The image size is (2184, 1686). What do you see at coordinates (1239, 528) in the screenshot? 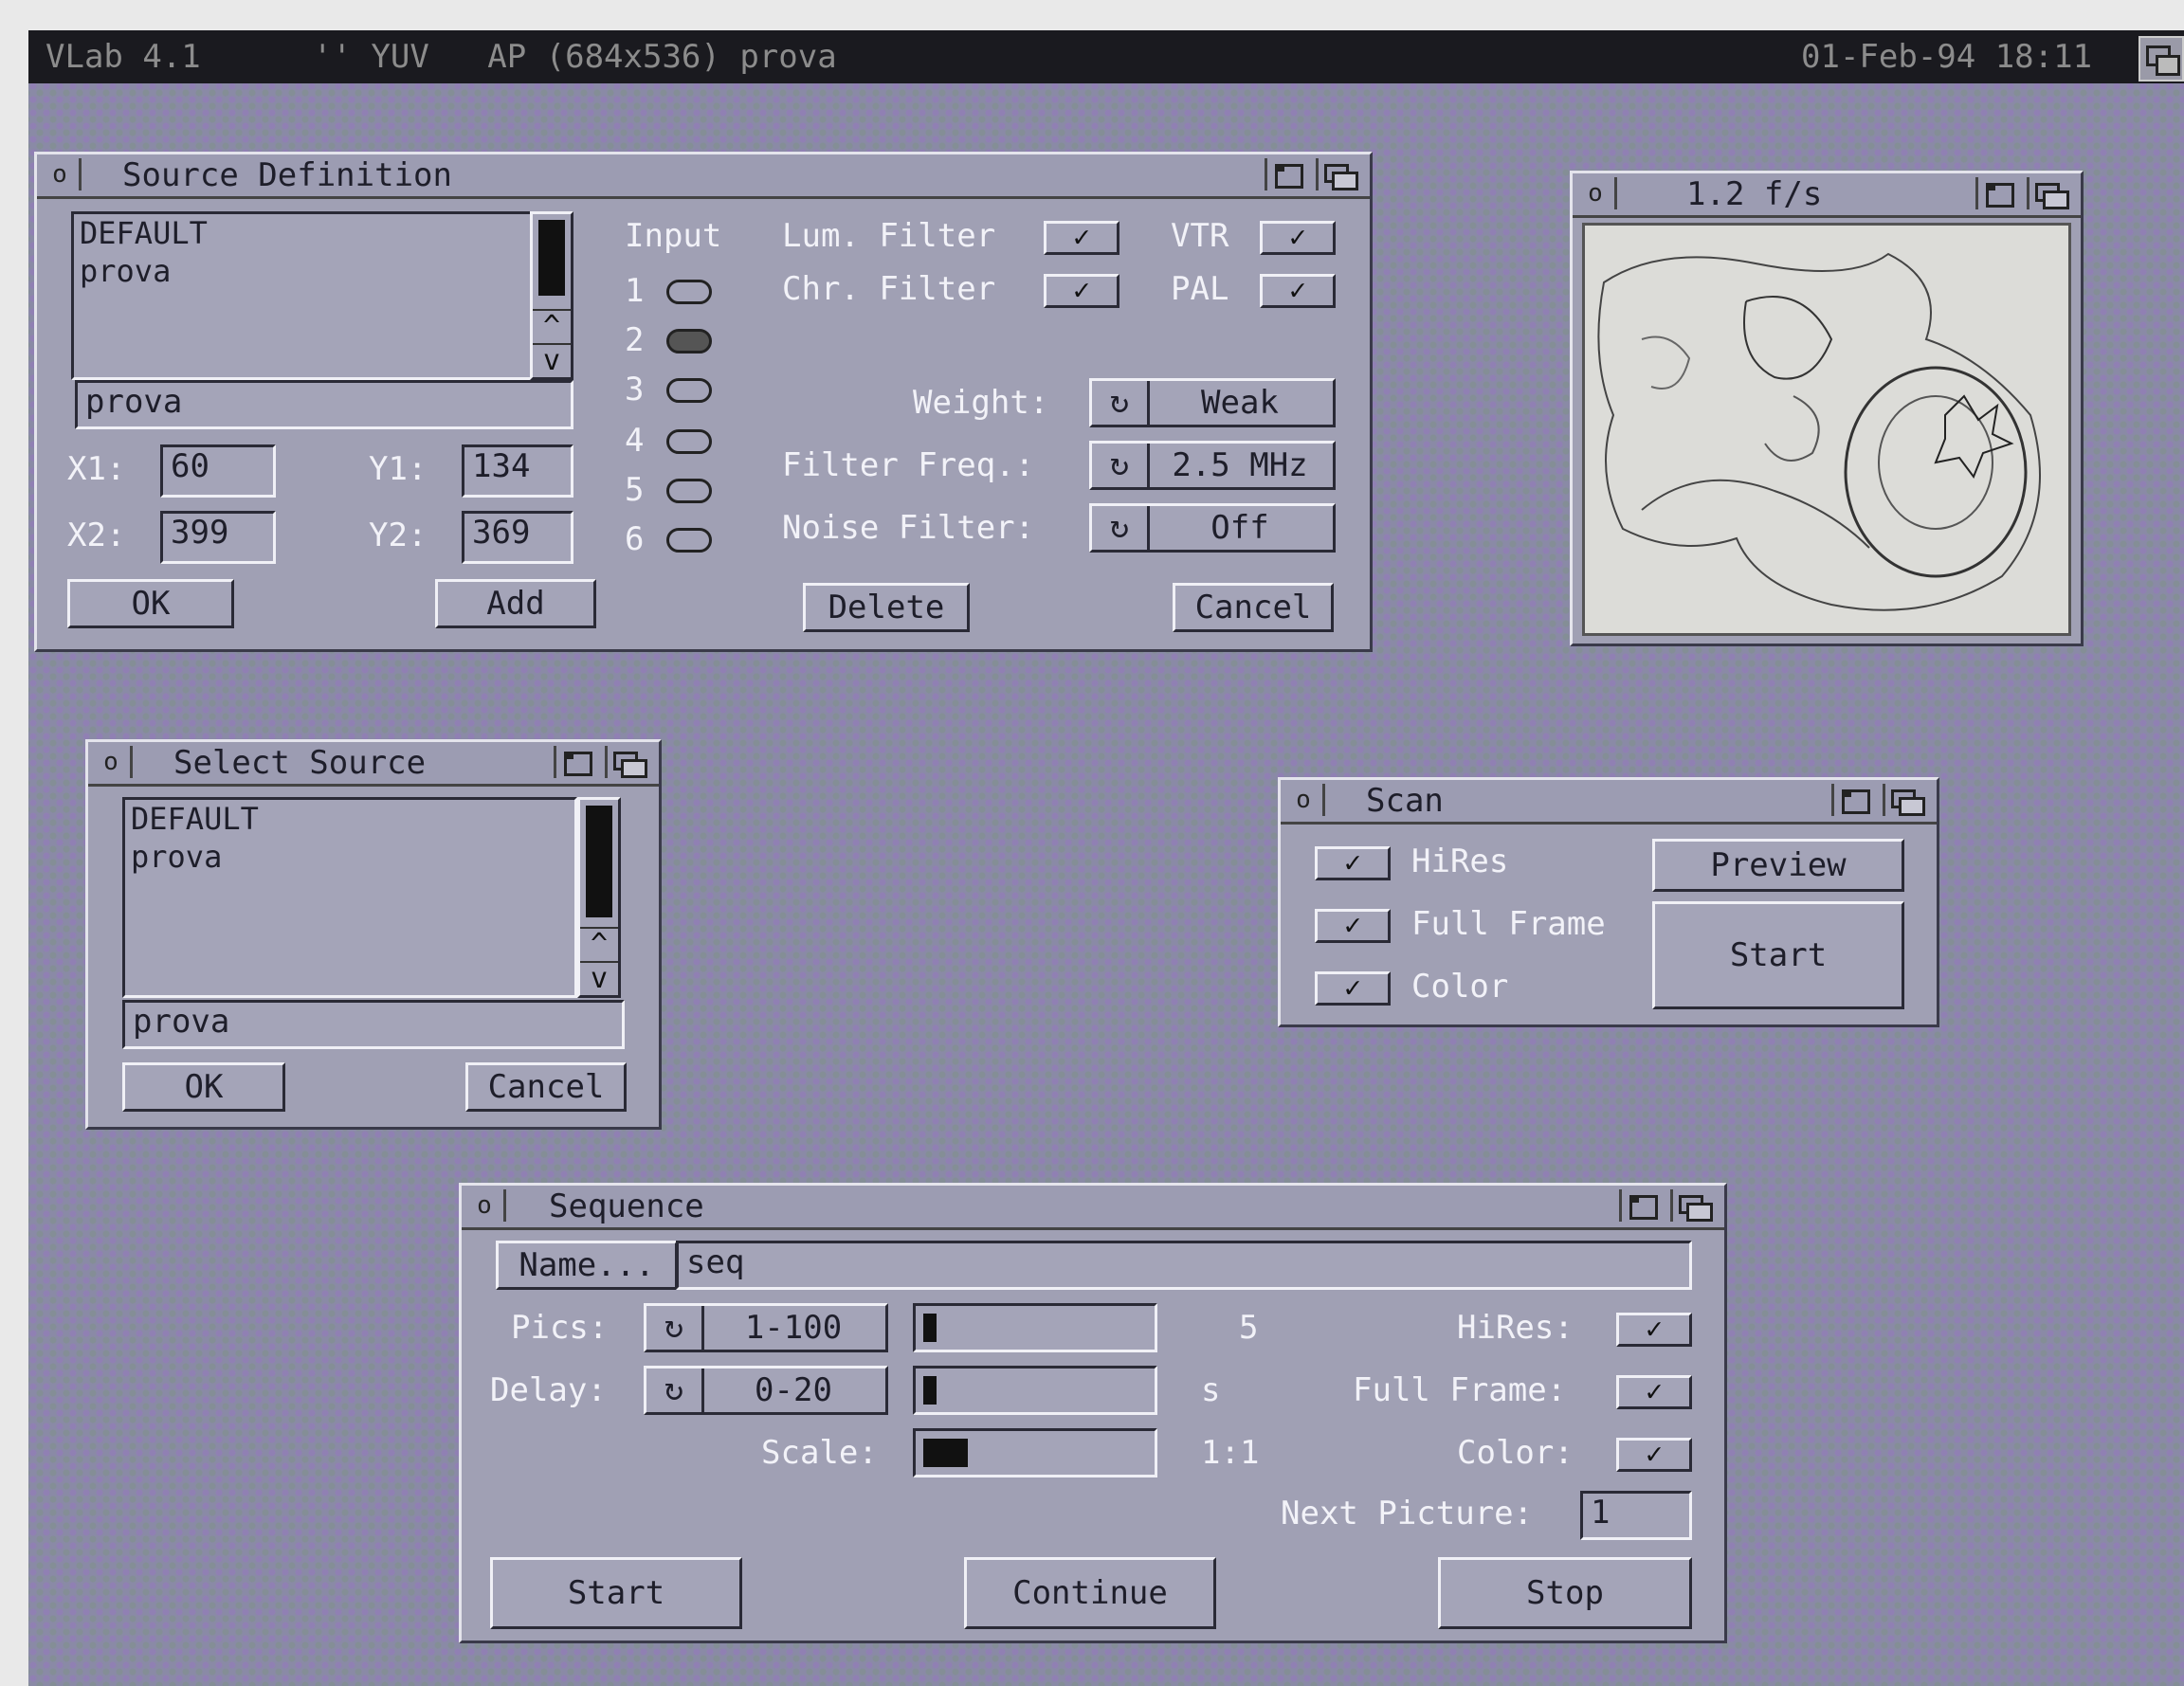
I see `noise-filter-value: Off` at bounding box center [1239, 528].